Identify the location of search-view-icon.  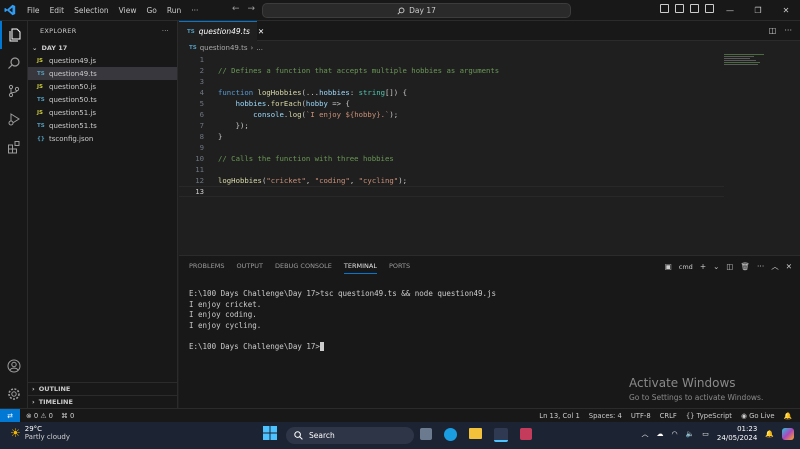
(14, 63).